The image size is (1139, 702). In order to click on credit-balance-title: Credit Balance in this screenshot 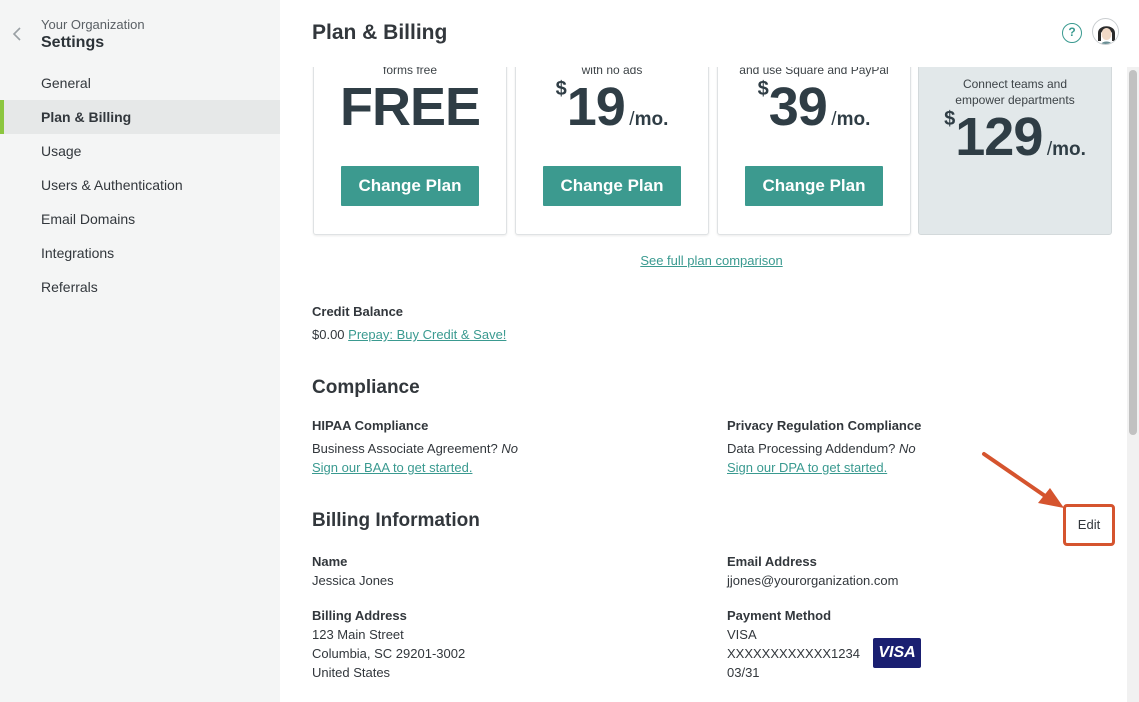, I will do `click(358, 311)`.